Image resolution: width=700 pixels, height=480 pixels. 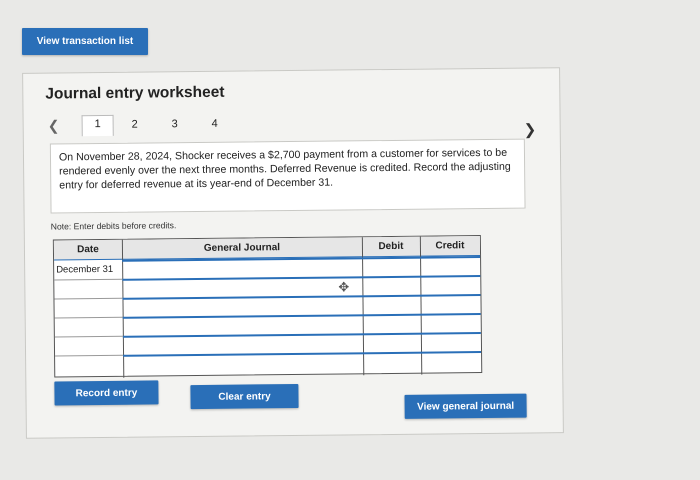 What do you see at coordinates (135, 125) in the screenshot?
I see `tab-2: 2` at bounding box center [135, 125].